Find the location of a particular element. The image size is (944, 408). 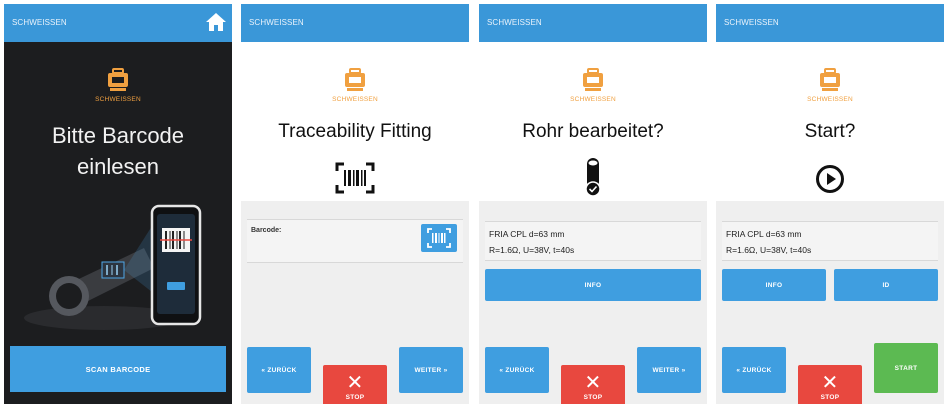

play-circle-icon is located at coordinates (830, 179).